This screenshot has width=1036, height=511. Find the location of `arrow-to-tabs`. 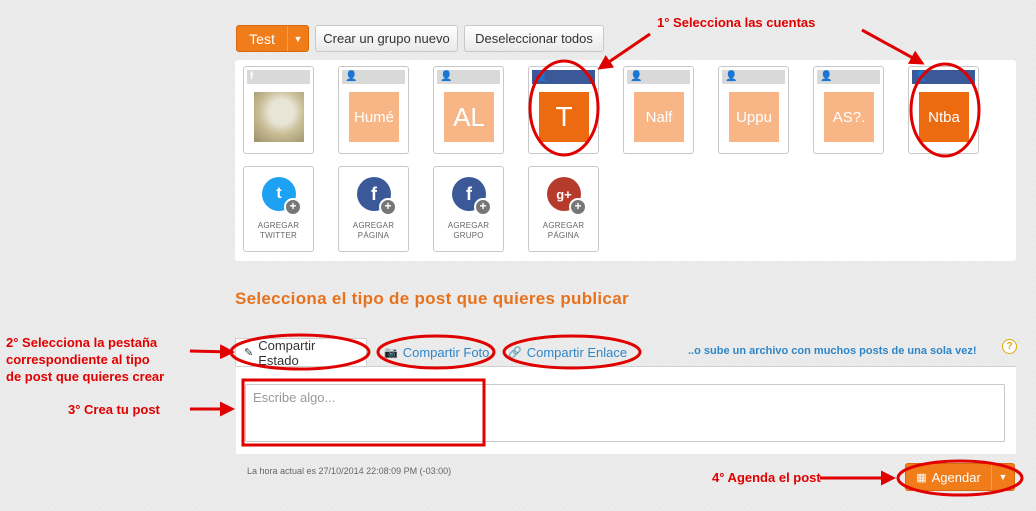

arrow-to-tabs is located at coordinates (212, 352).